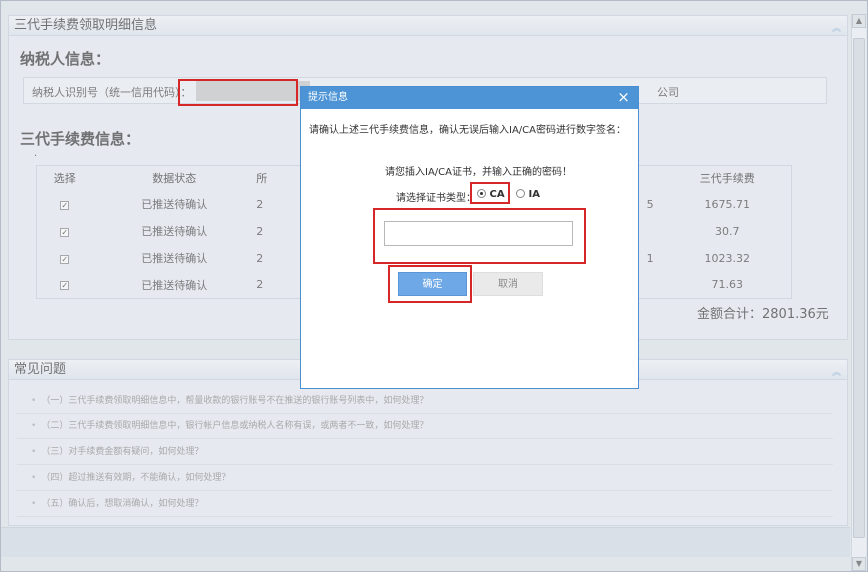  Describe the element at coordinates (528, 194) in the screenshot. I see `cert-option-ia: IA` at that location.